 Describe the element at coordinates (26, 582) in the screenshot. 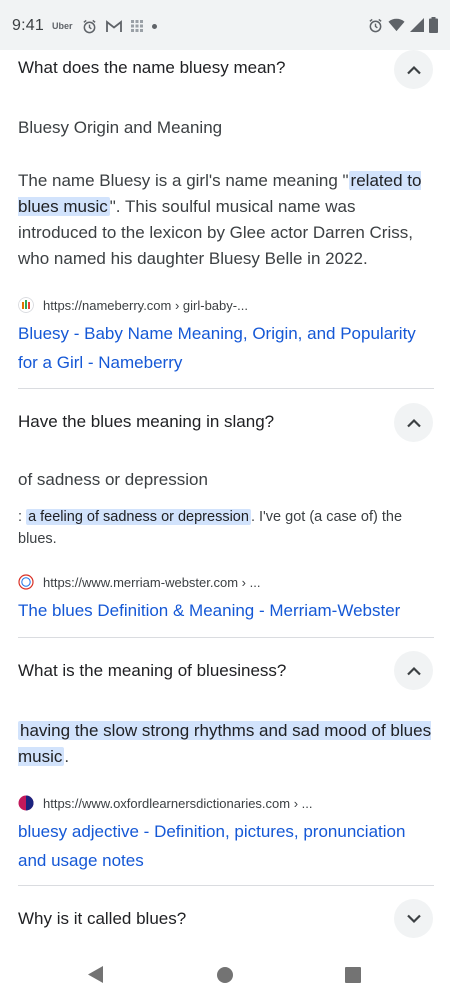

I see `merriam-webster-favicon-icon` at that location.